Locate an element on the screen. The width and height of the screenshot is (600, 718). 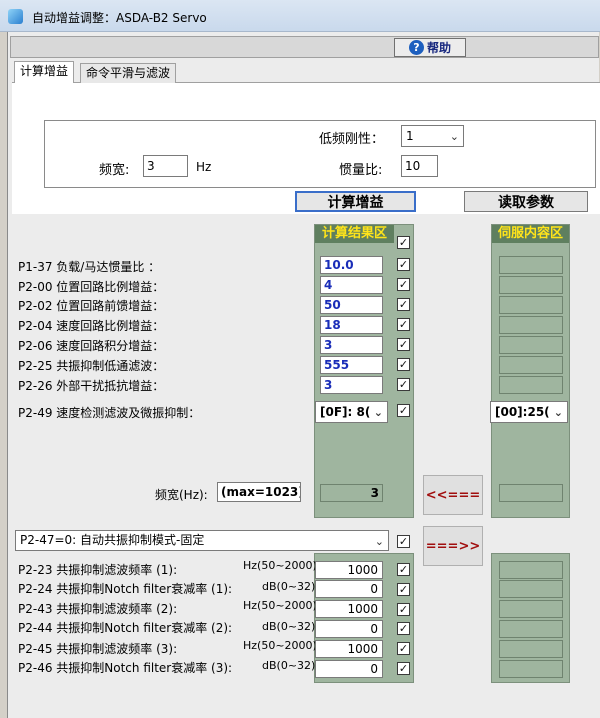
freq-max-box: (max=1023) is located at coordinates (259, 492).